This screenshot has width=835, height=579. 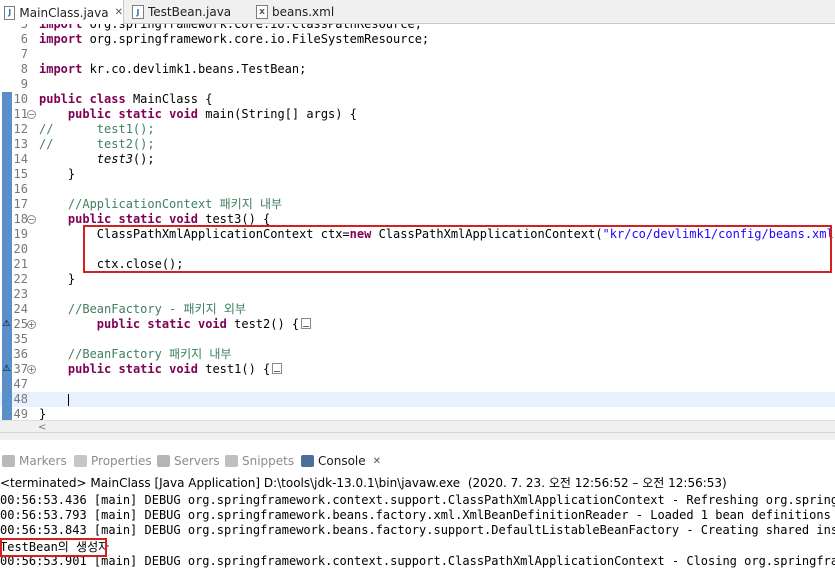 I want to click on tab-servers: Servers, so click(x=188, y=461).